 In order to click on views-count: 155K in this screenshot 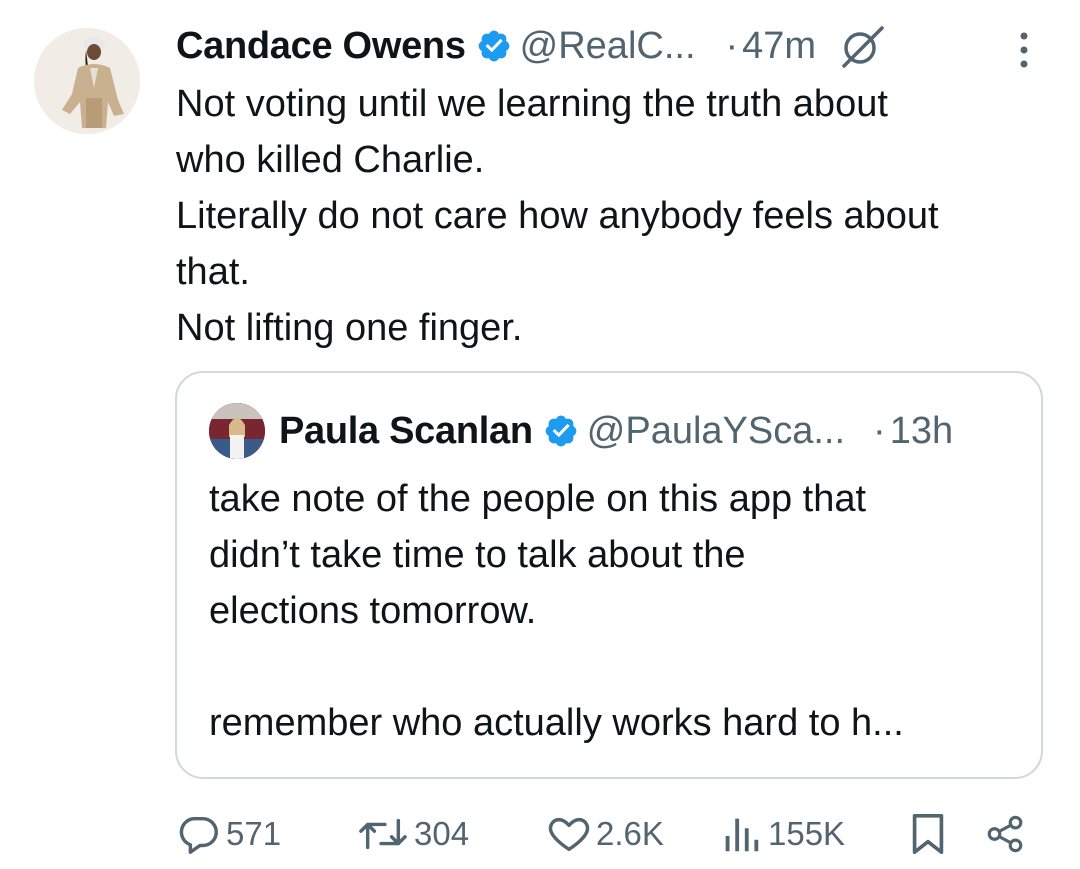, I will do `click(807, 833)`.